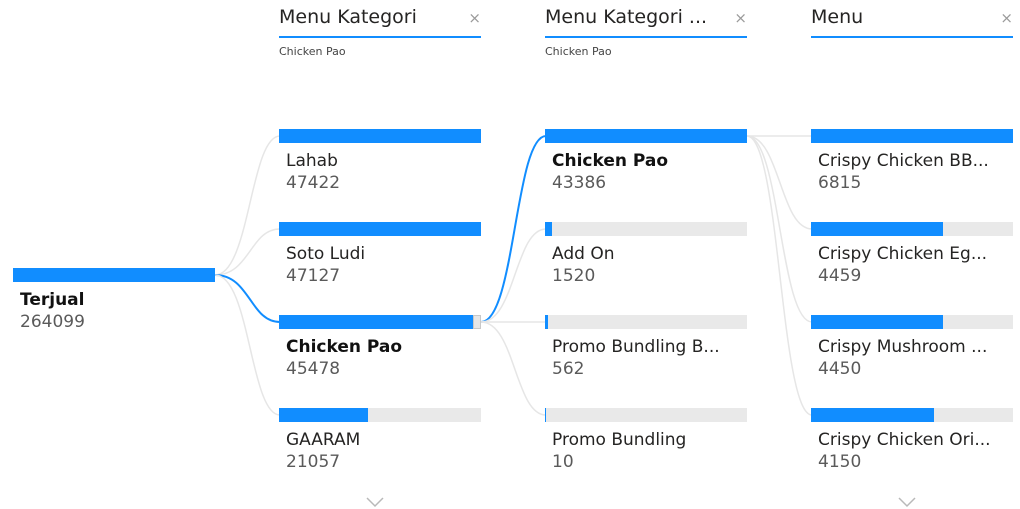 The image size is (1020, 509). Describe the element at coordinates (247, 298) in the screenshot. I see `connector-root-chickenpao` at that location.